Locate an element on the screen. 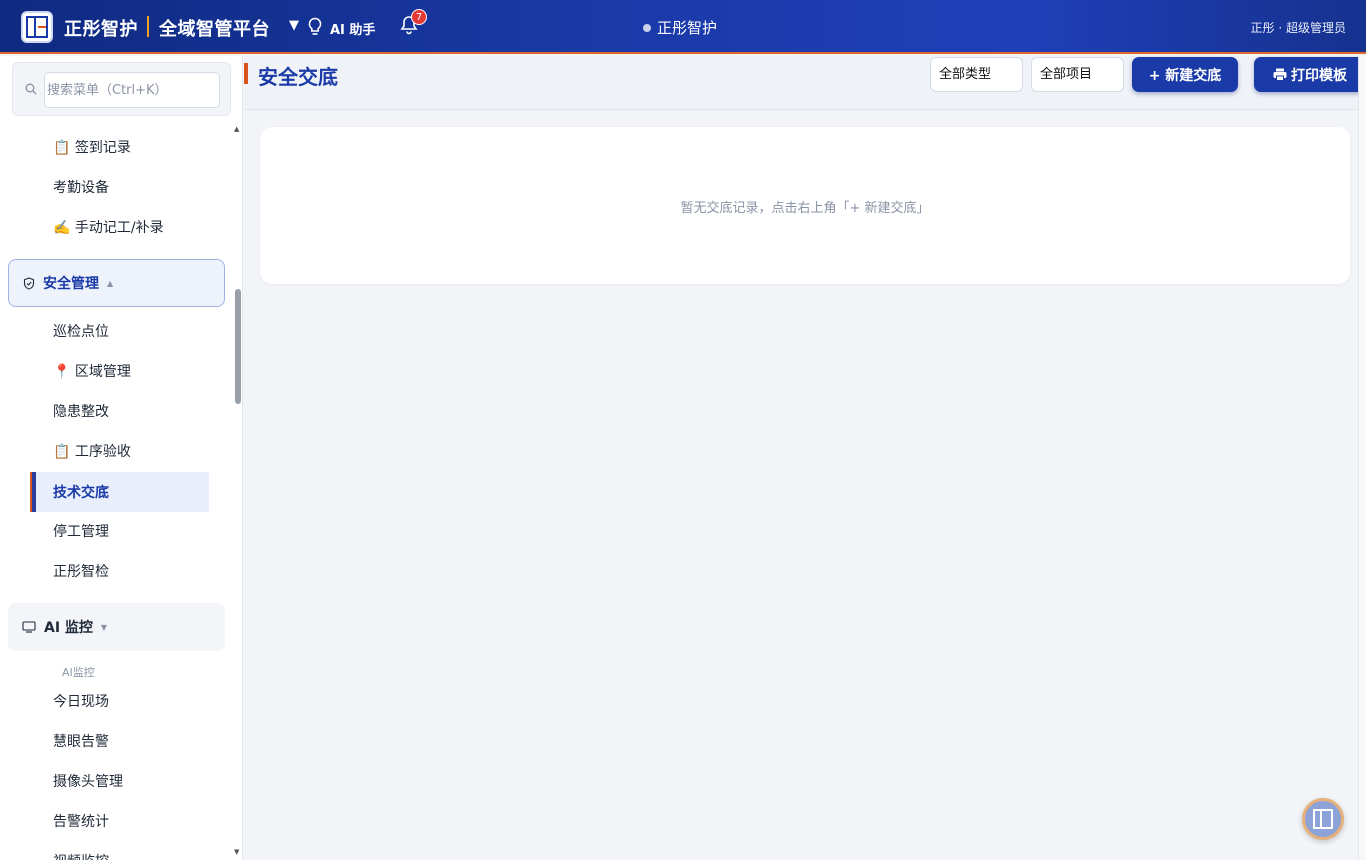 The image size is (1366, 860). sidebar-group-label: AI 监控 is located at coordinates (68, 628).